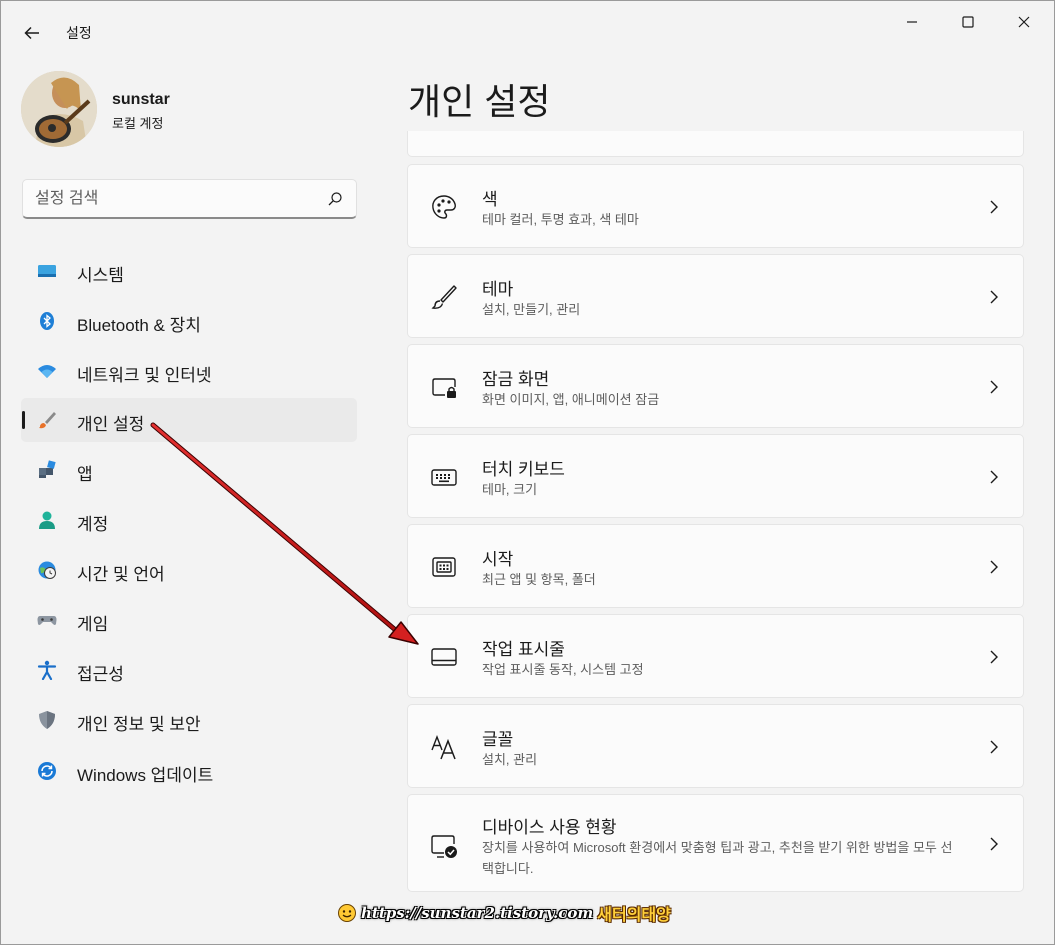 The height and width of the screenshot is (945, 1055). What do you see at coordinates (47, 620) in the screenshot?
I see `gamepad-icon` at bounding box center [47, 620].